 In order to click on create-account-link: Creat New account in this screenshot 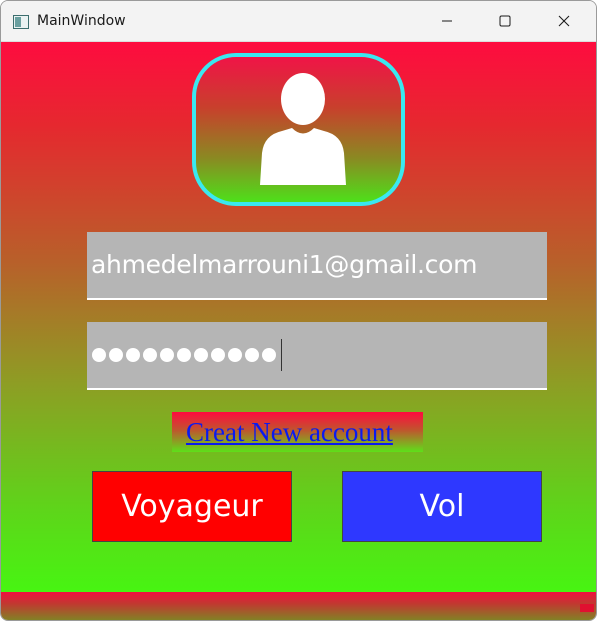, I will do `click(289, 432)`.